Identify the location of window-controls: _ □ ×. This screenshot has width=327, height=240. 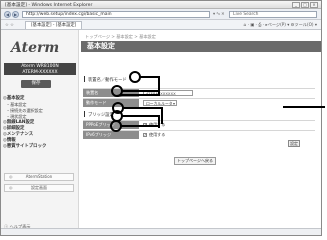
(305, 5).